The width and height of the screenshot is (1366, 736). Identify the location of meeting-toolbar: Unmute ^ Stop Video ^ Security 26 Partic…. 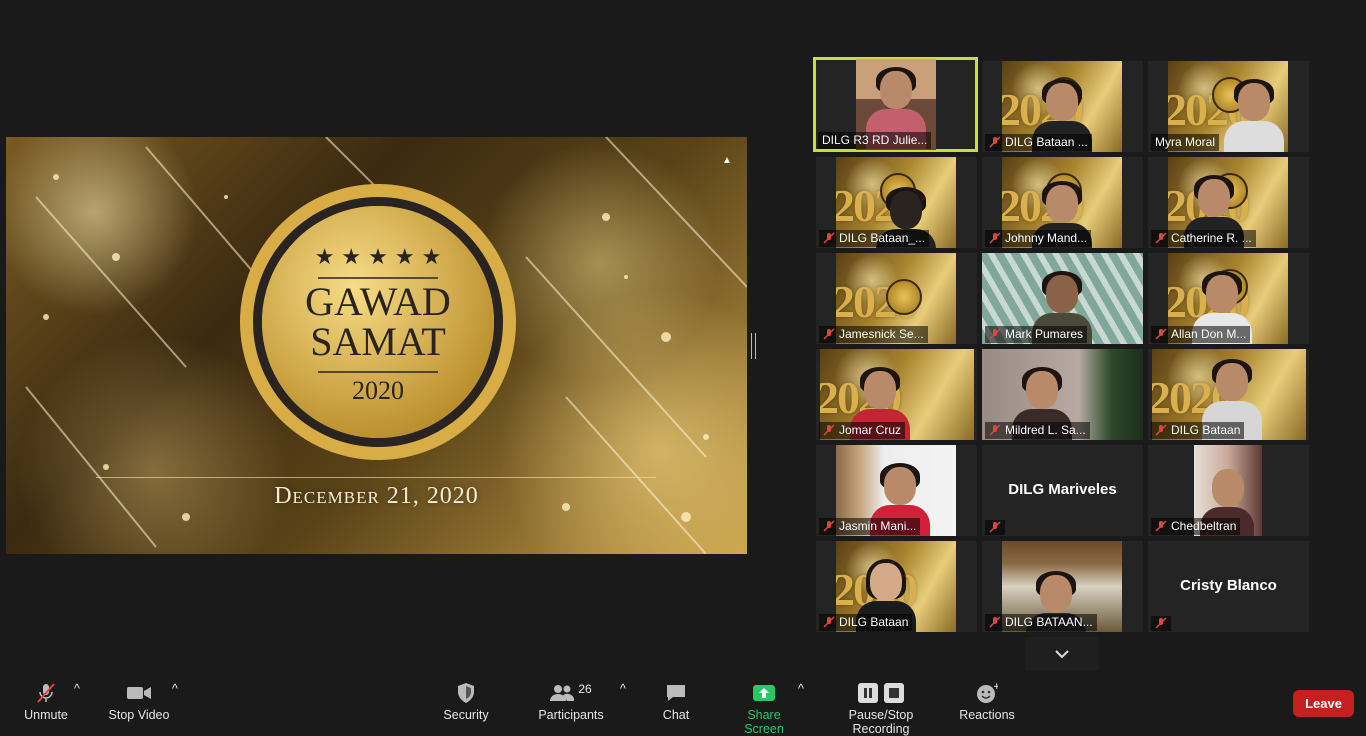
(683, 705).